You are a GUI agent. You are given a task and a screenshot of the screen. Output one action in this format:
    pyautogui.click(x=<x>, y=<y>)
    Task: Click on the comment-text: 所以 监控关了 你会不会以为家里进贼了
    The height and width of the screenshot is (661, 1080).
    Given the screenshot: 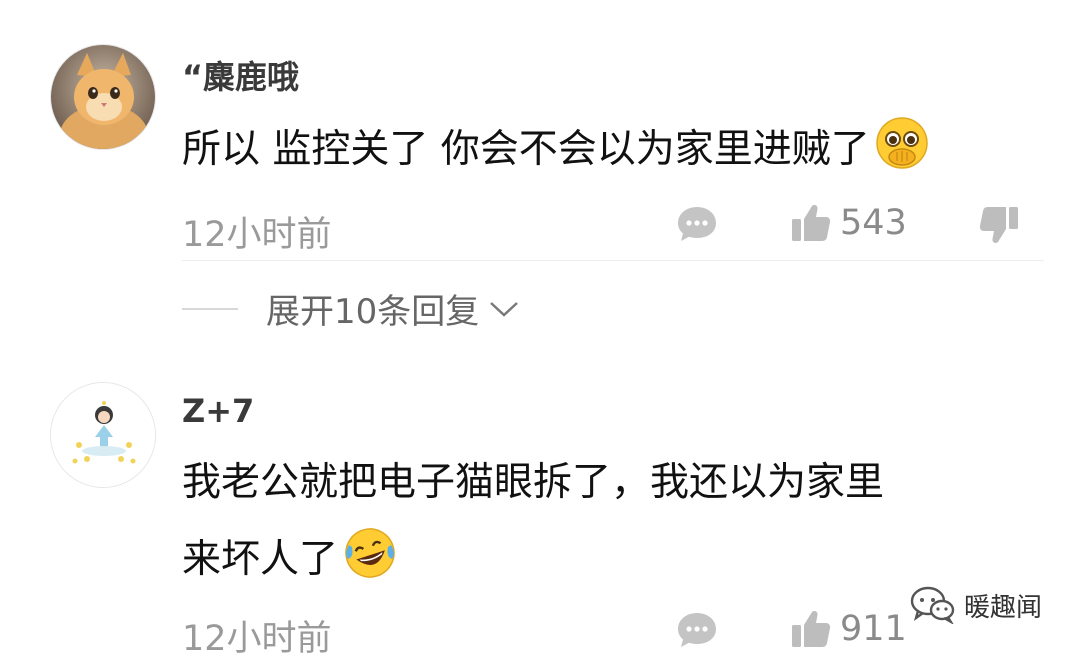 What is the action you would take?
    pyautogui.click(x=556, y=151)
    